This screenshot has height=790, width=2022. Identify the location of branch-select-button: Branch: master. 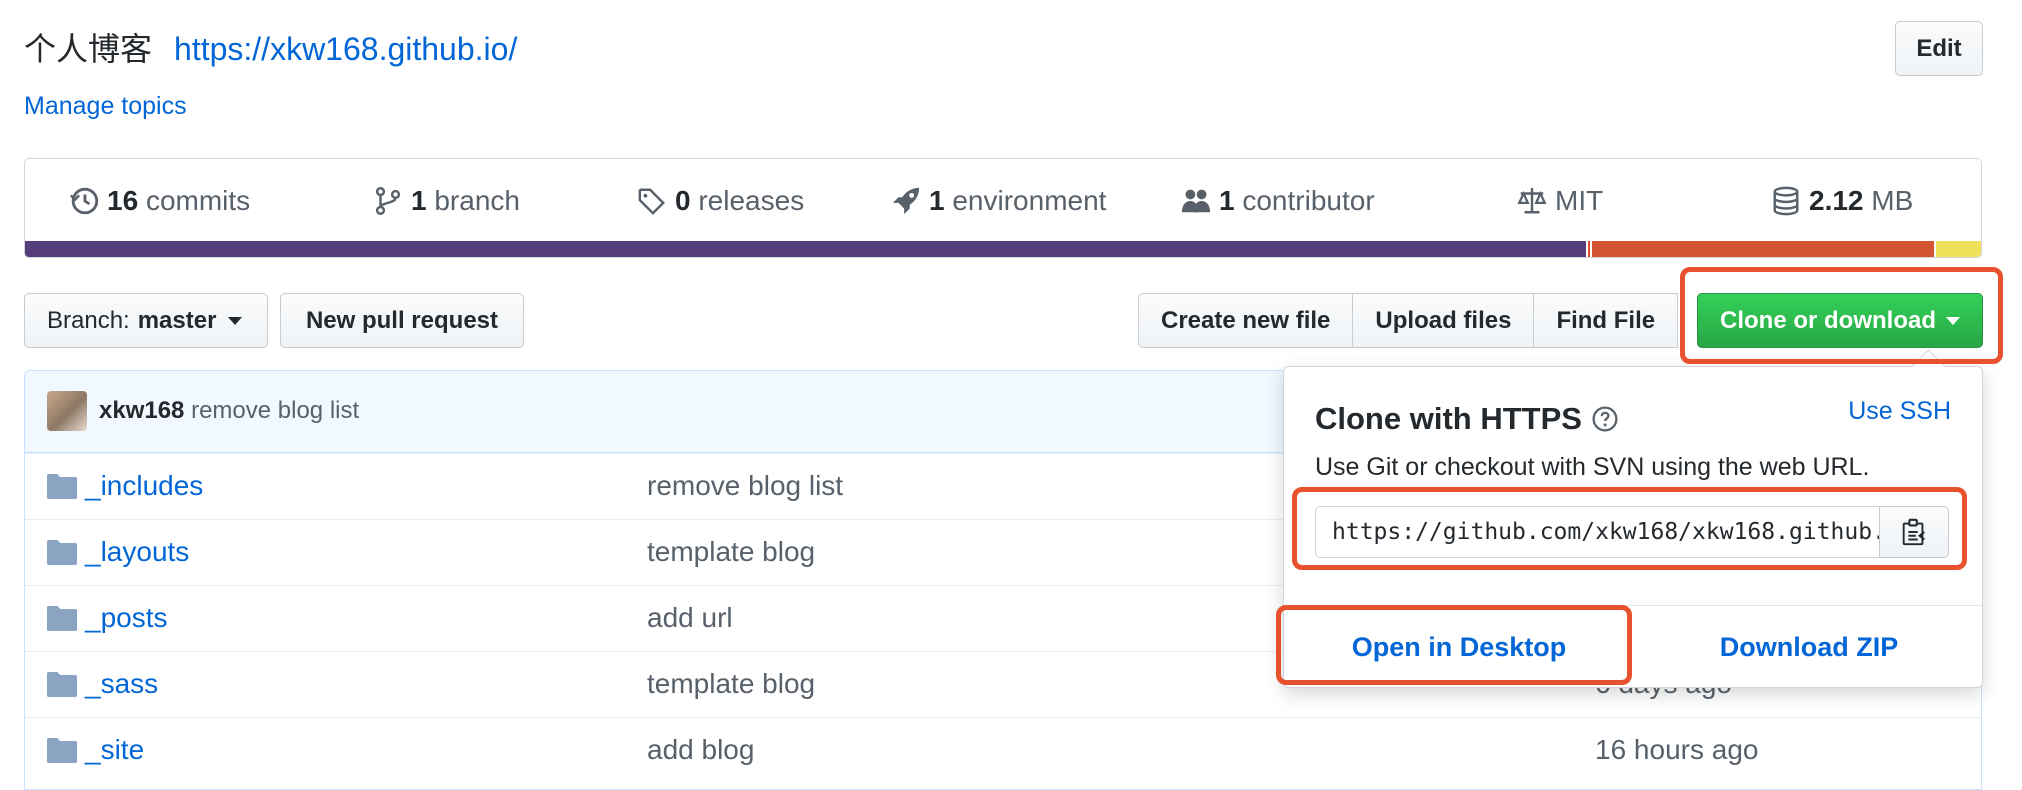
(146, 320).